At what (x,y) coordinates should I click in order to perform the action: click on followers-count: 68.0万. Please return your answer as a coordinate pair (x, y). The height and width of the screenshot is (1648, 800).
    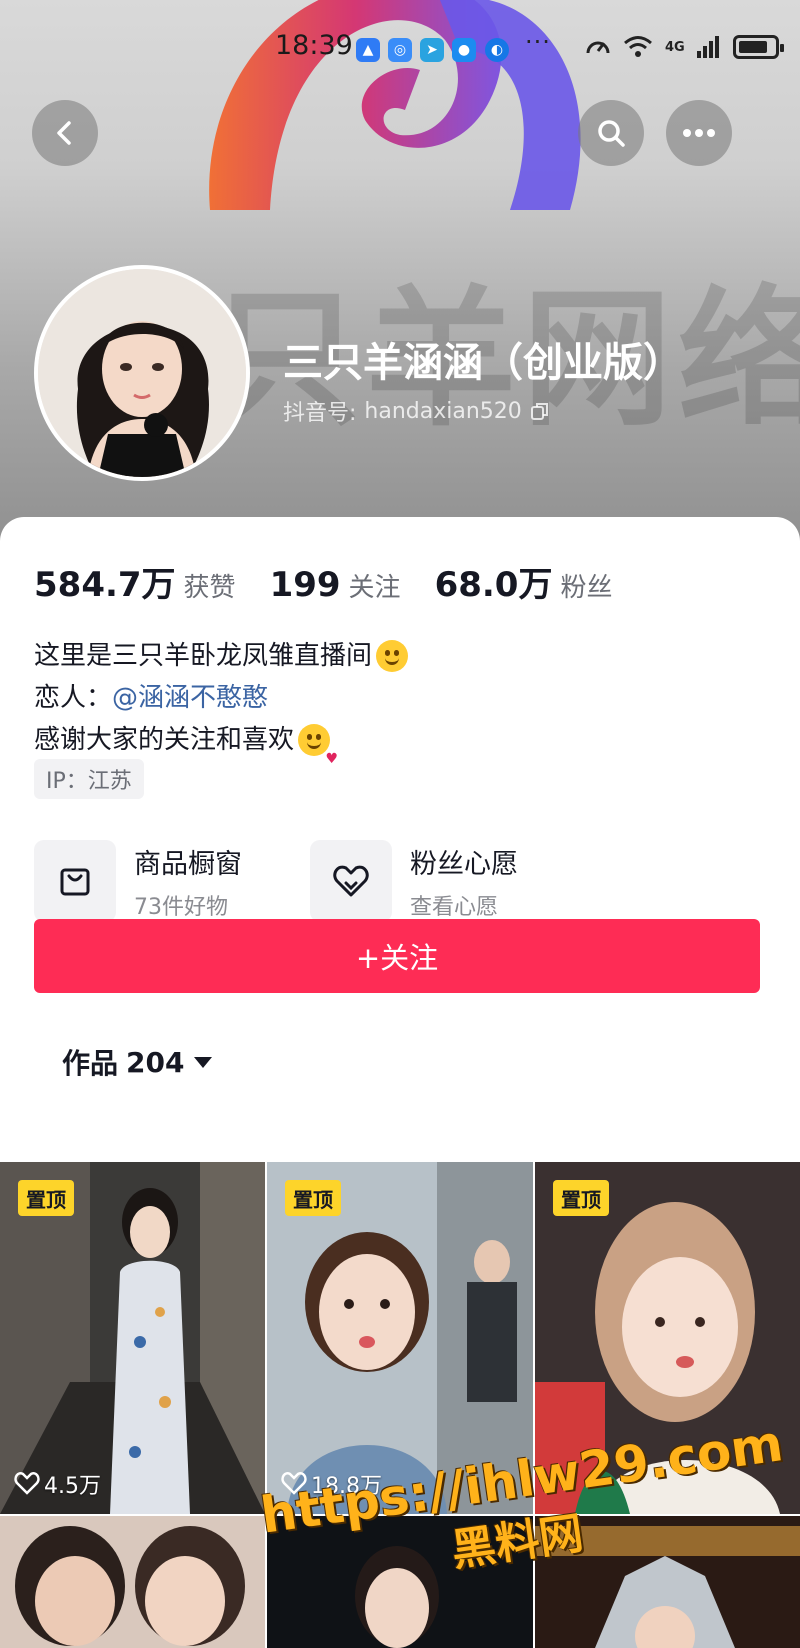
    Looking at the image, I should click on (494, 581).